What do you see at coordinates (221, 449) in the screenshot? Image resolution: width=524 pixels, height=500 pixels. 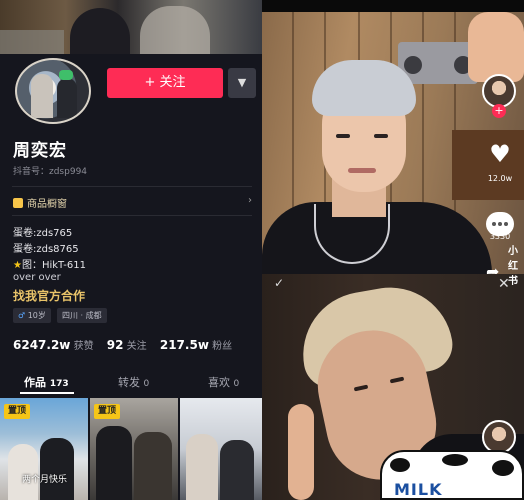 I see `video-thumbnail` at bounding box center [221, 449].